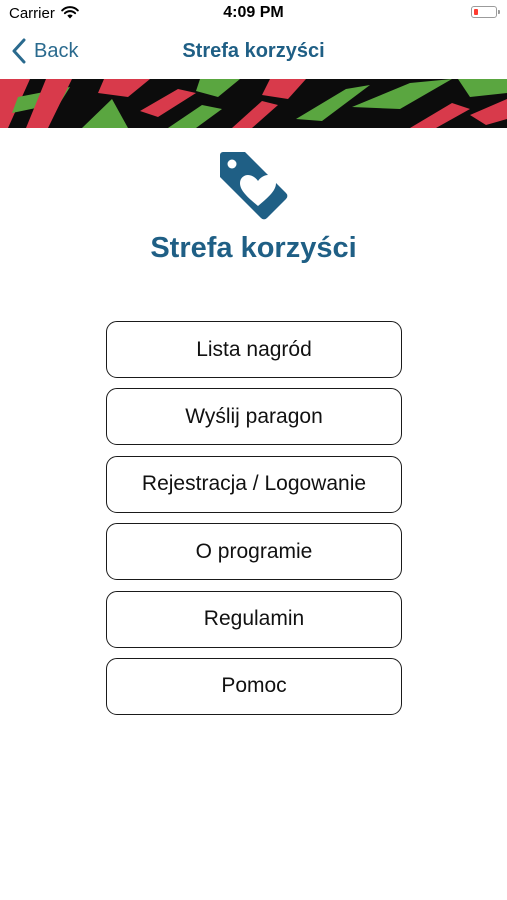  Describe the element at coordinates (254, 186) in the screenshot. I see `heart-tag-icon` at that location.